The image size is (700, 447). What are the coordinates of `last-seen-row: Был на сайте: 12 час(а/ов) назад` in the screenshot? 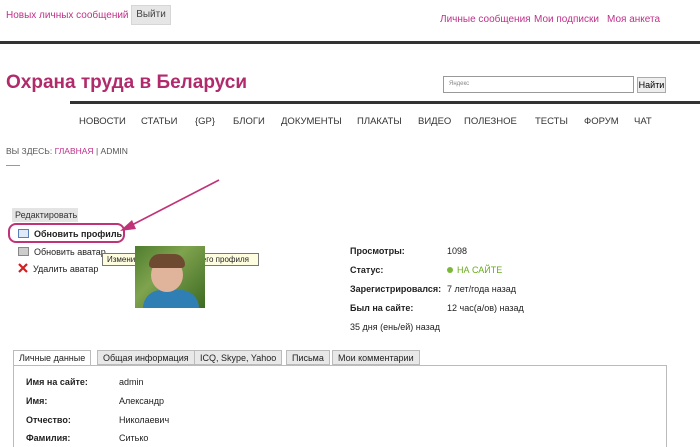 It's located at (437, 308).